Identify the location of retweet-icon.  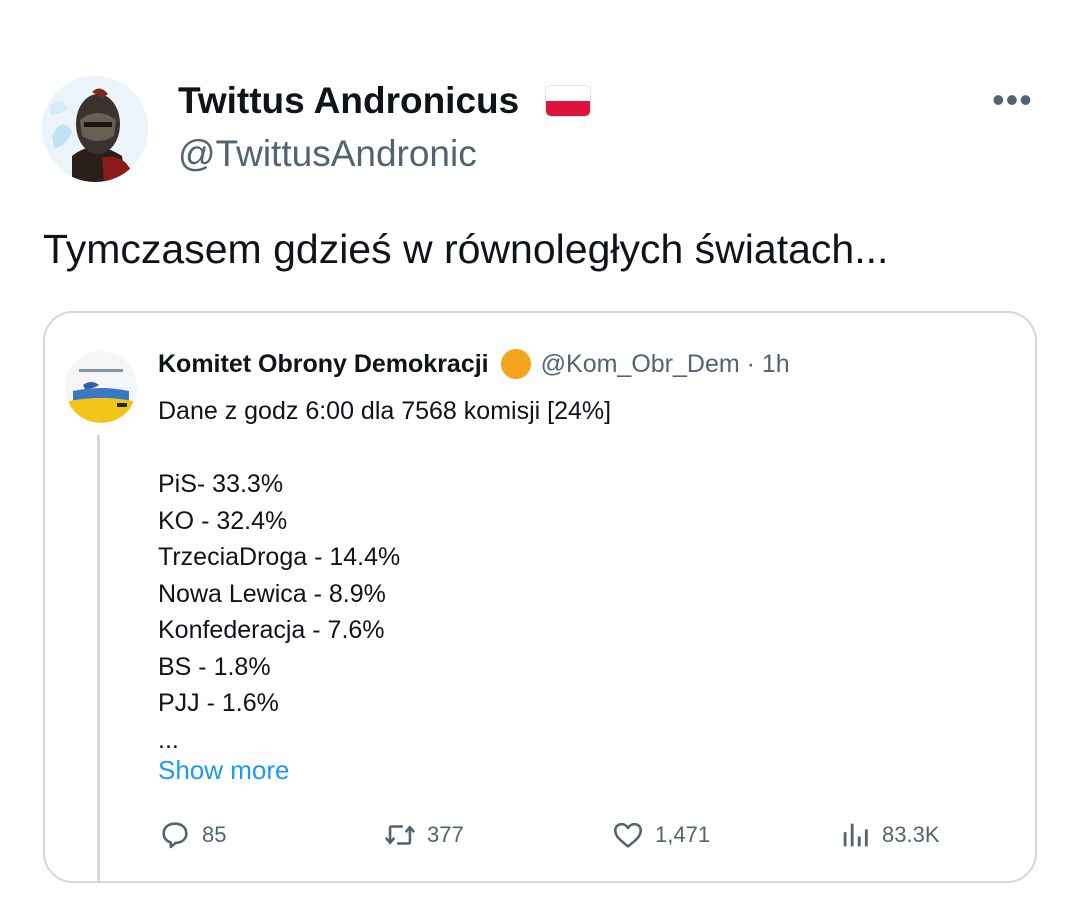
(400, 835).